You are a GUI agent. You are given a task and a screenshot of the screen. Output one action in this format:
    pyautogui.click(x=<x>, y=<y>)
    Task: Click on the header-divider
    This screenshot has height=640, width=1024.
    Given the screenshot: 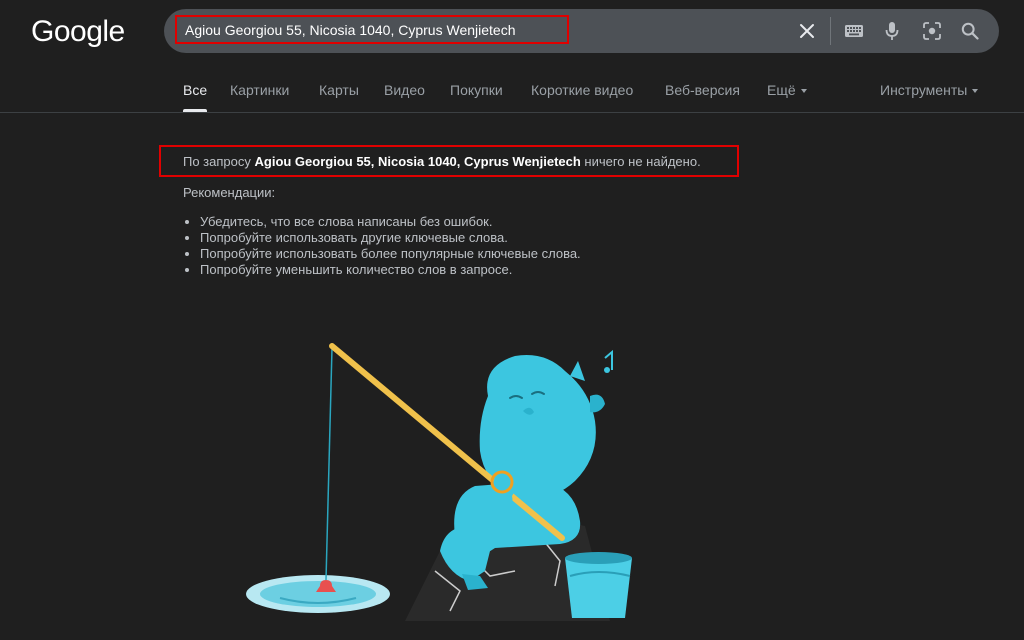 What is the action you would take?
    pyautogui.click(x=512, y=112)
    